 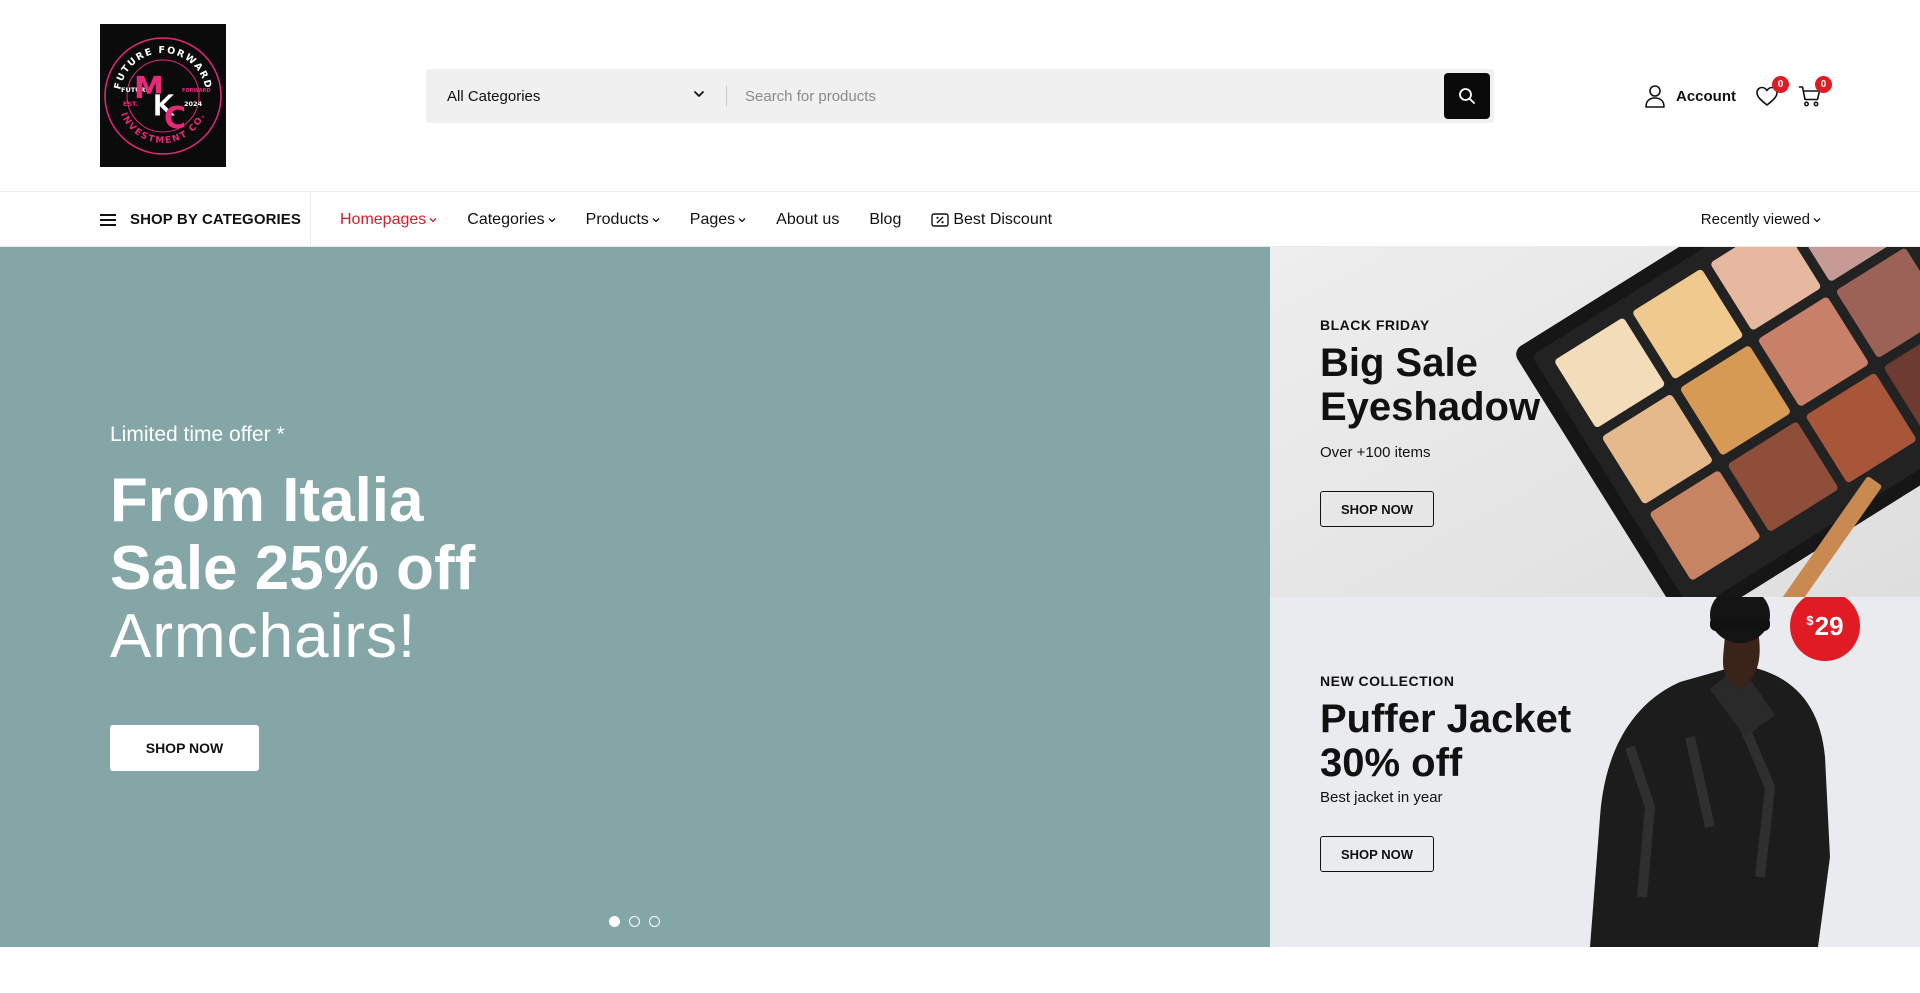 I want to click on banner-title: Big Sale Eyeshadow, so click(x=1430, y=385).